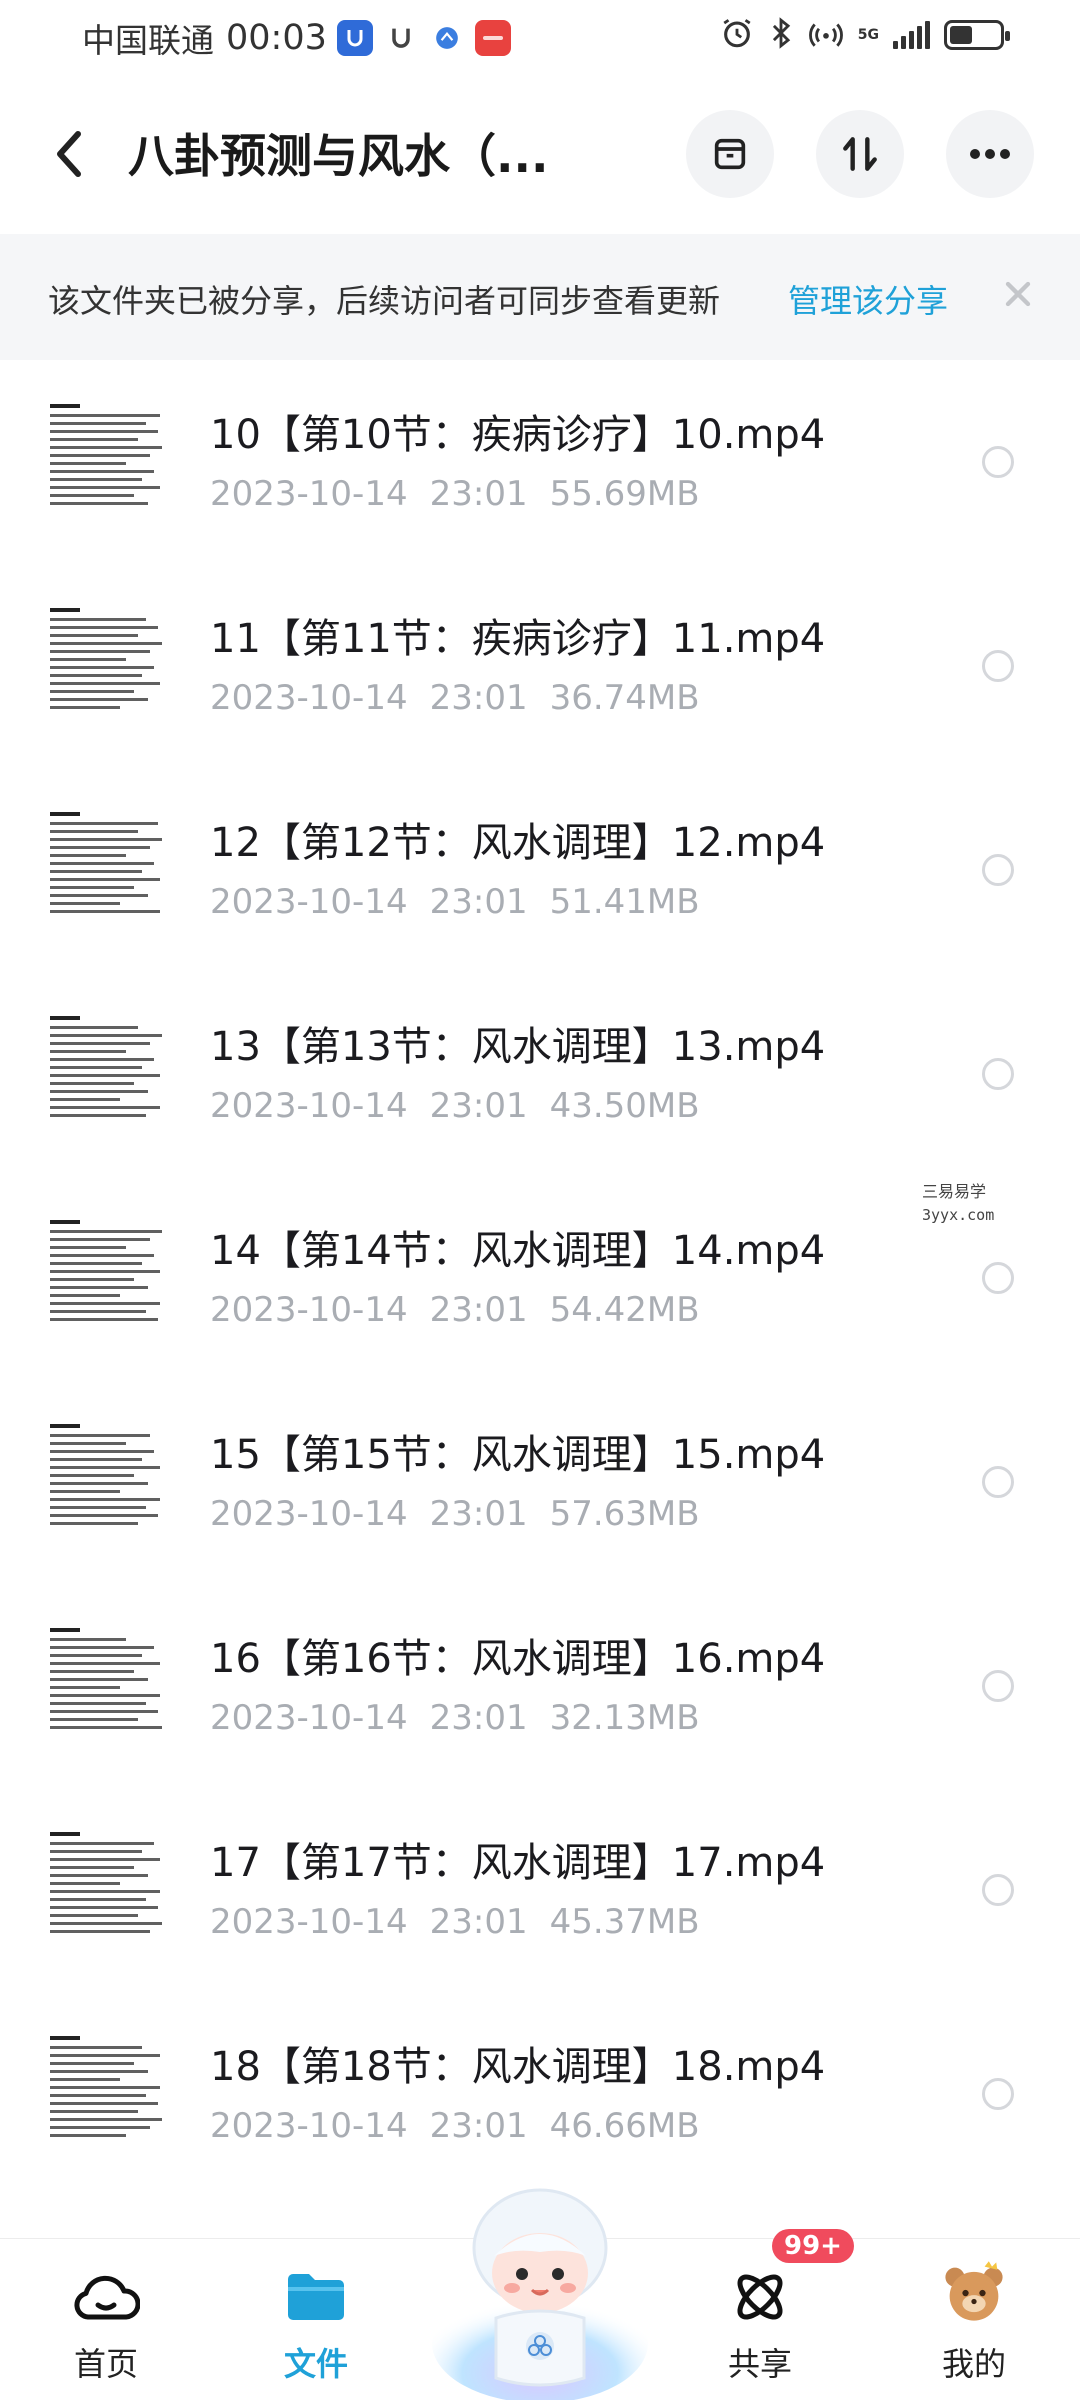  What do you see at coordinates (70, 154) in the screenshot?
I see `back-button` at bounding box center [70, 154].